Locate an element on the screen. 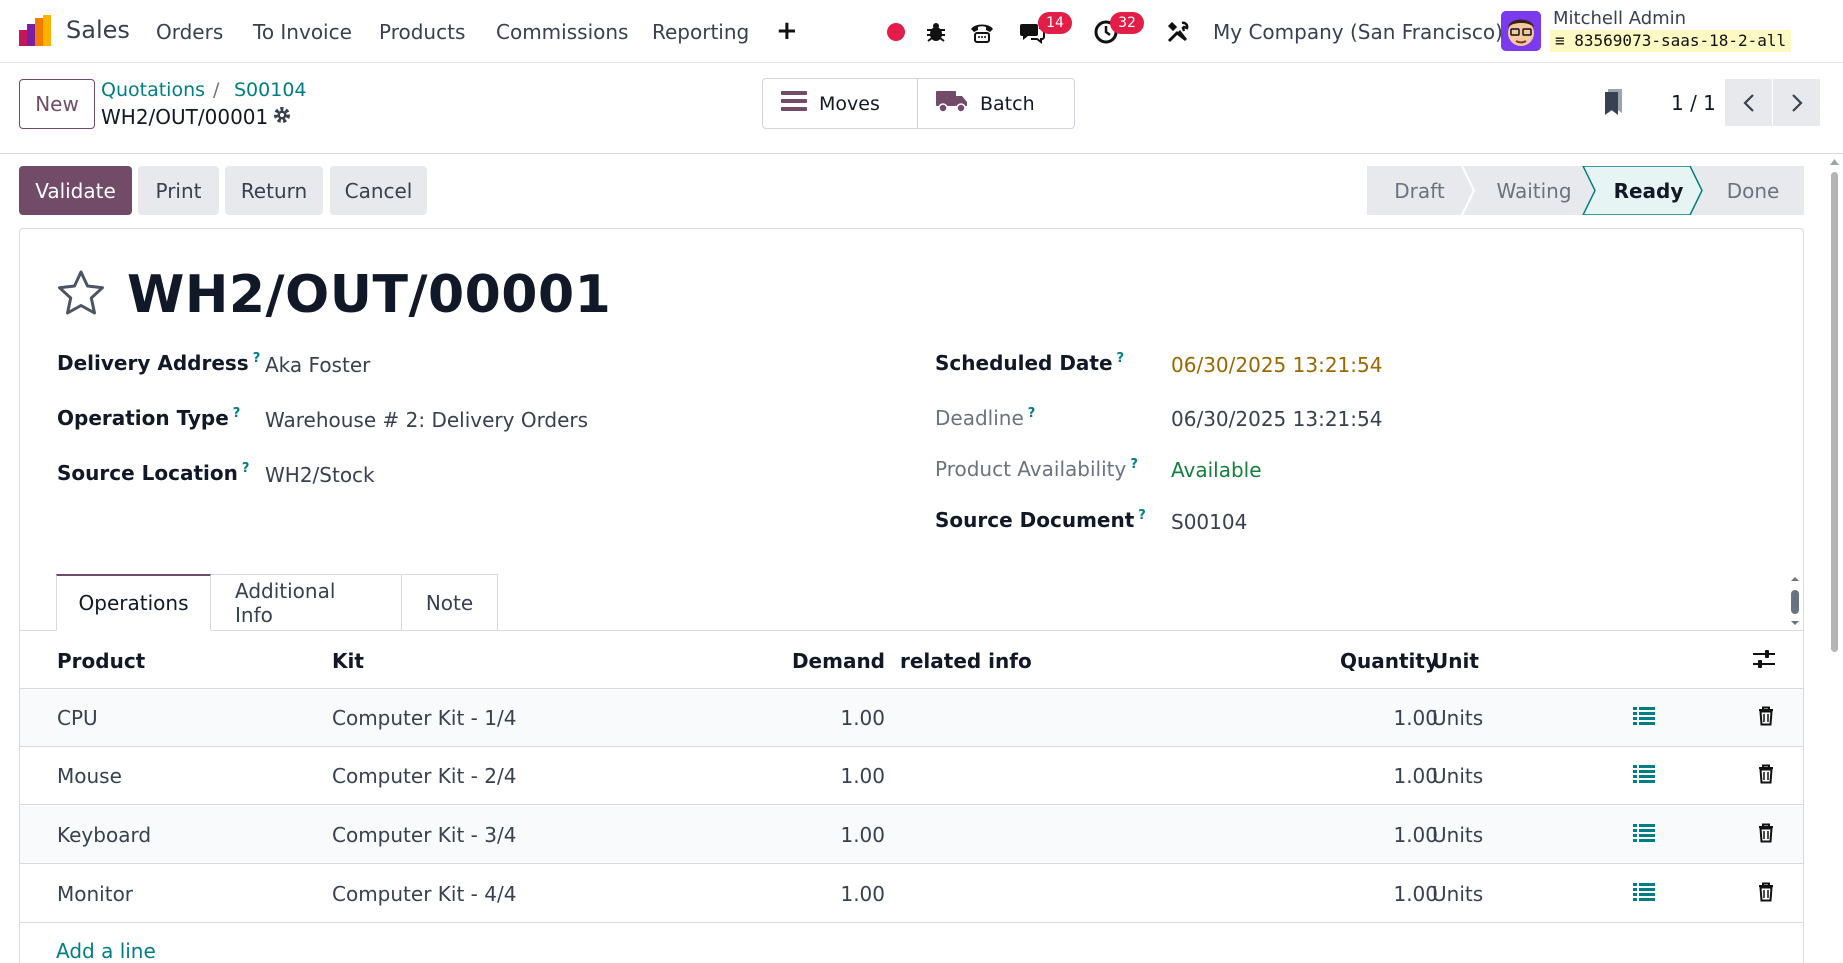  stage-ready: Ready is located at coordinates (1648, 190).